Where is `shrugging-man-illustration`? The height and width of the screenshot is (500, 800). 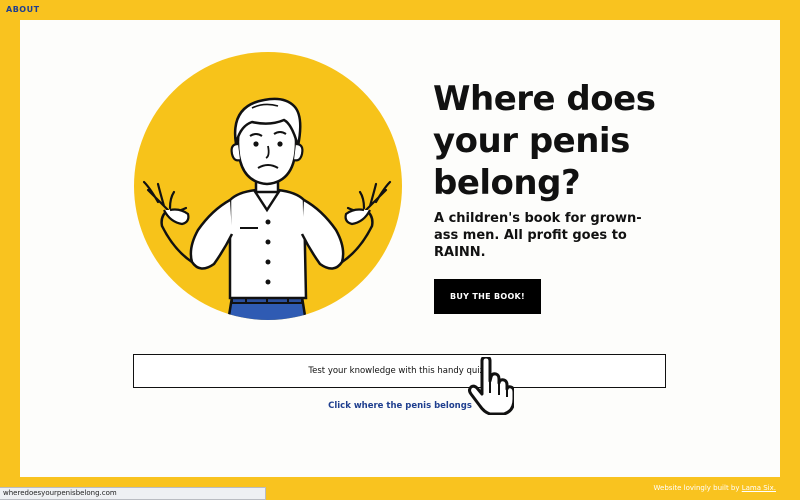 shrugging-man-illustration is located at coordinates (267, 208).